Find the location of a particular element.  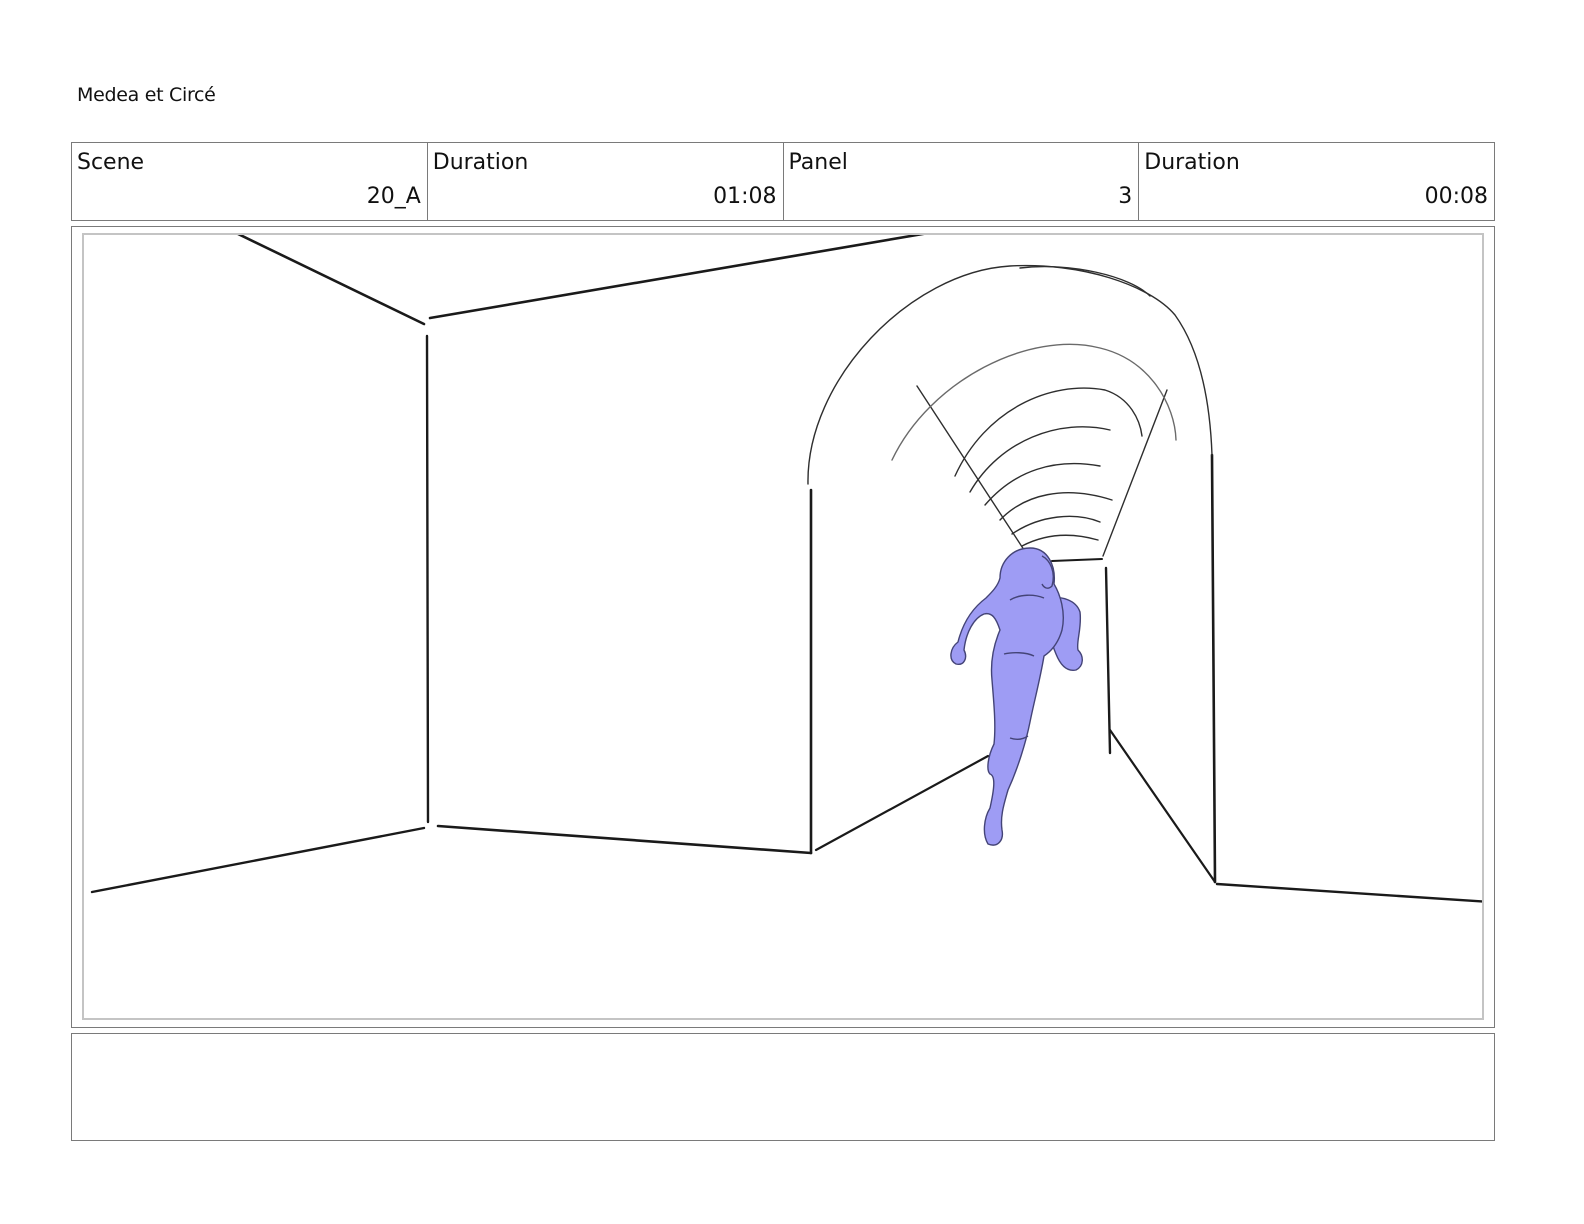

panel-value: 3 is located at coordinates (1125, 196).